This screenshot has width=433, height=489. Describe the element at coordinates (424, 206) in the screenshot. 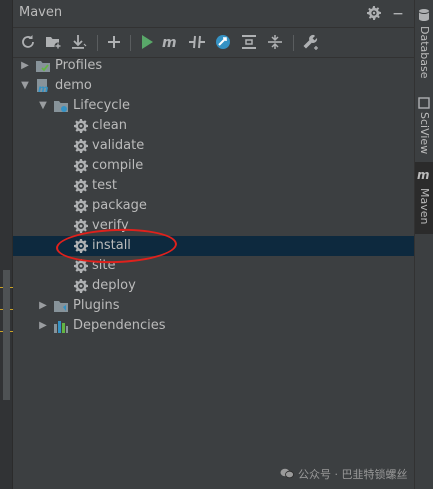

I see `tab-label: Maven` at that location.